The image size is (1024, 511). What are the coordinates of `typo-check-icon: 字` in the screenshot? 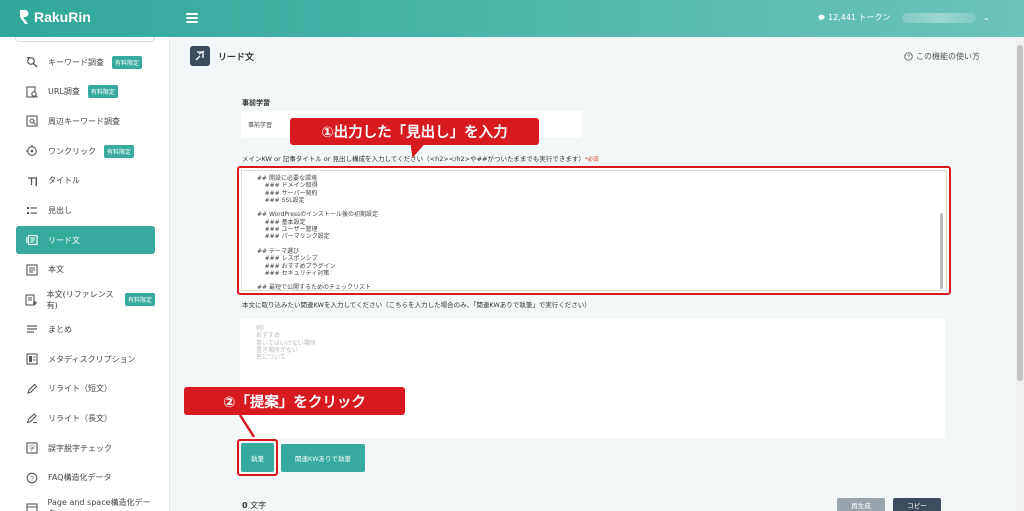 It's located at (32, 448).